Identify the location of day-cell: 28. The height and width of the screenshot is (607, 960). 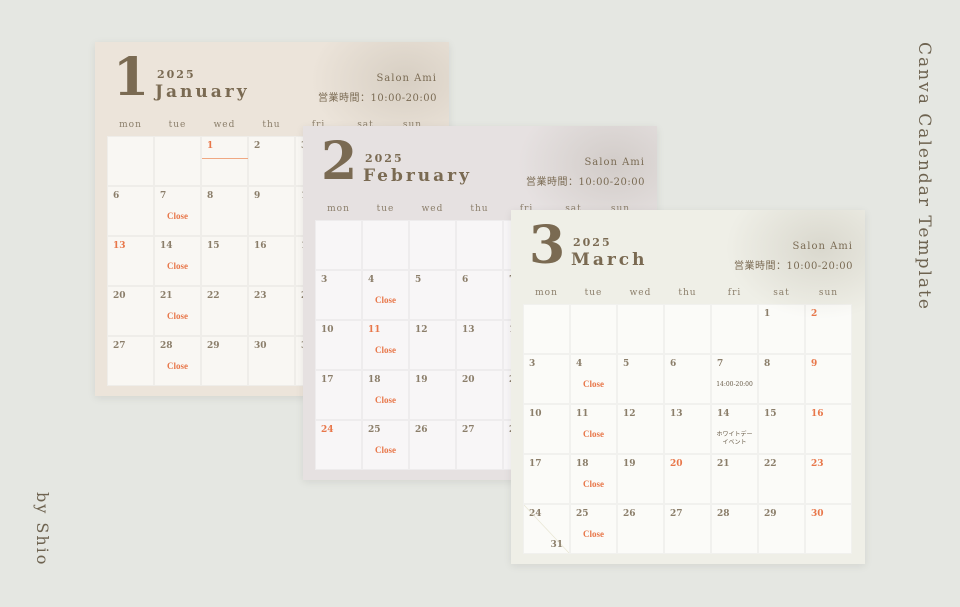
(734, 529).